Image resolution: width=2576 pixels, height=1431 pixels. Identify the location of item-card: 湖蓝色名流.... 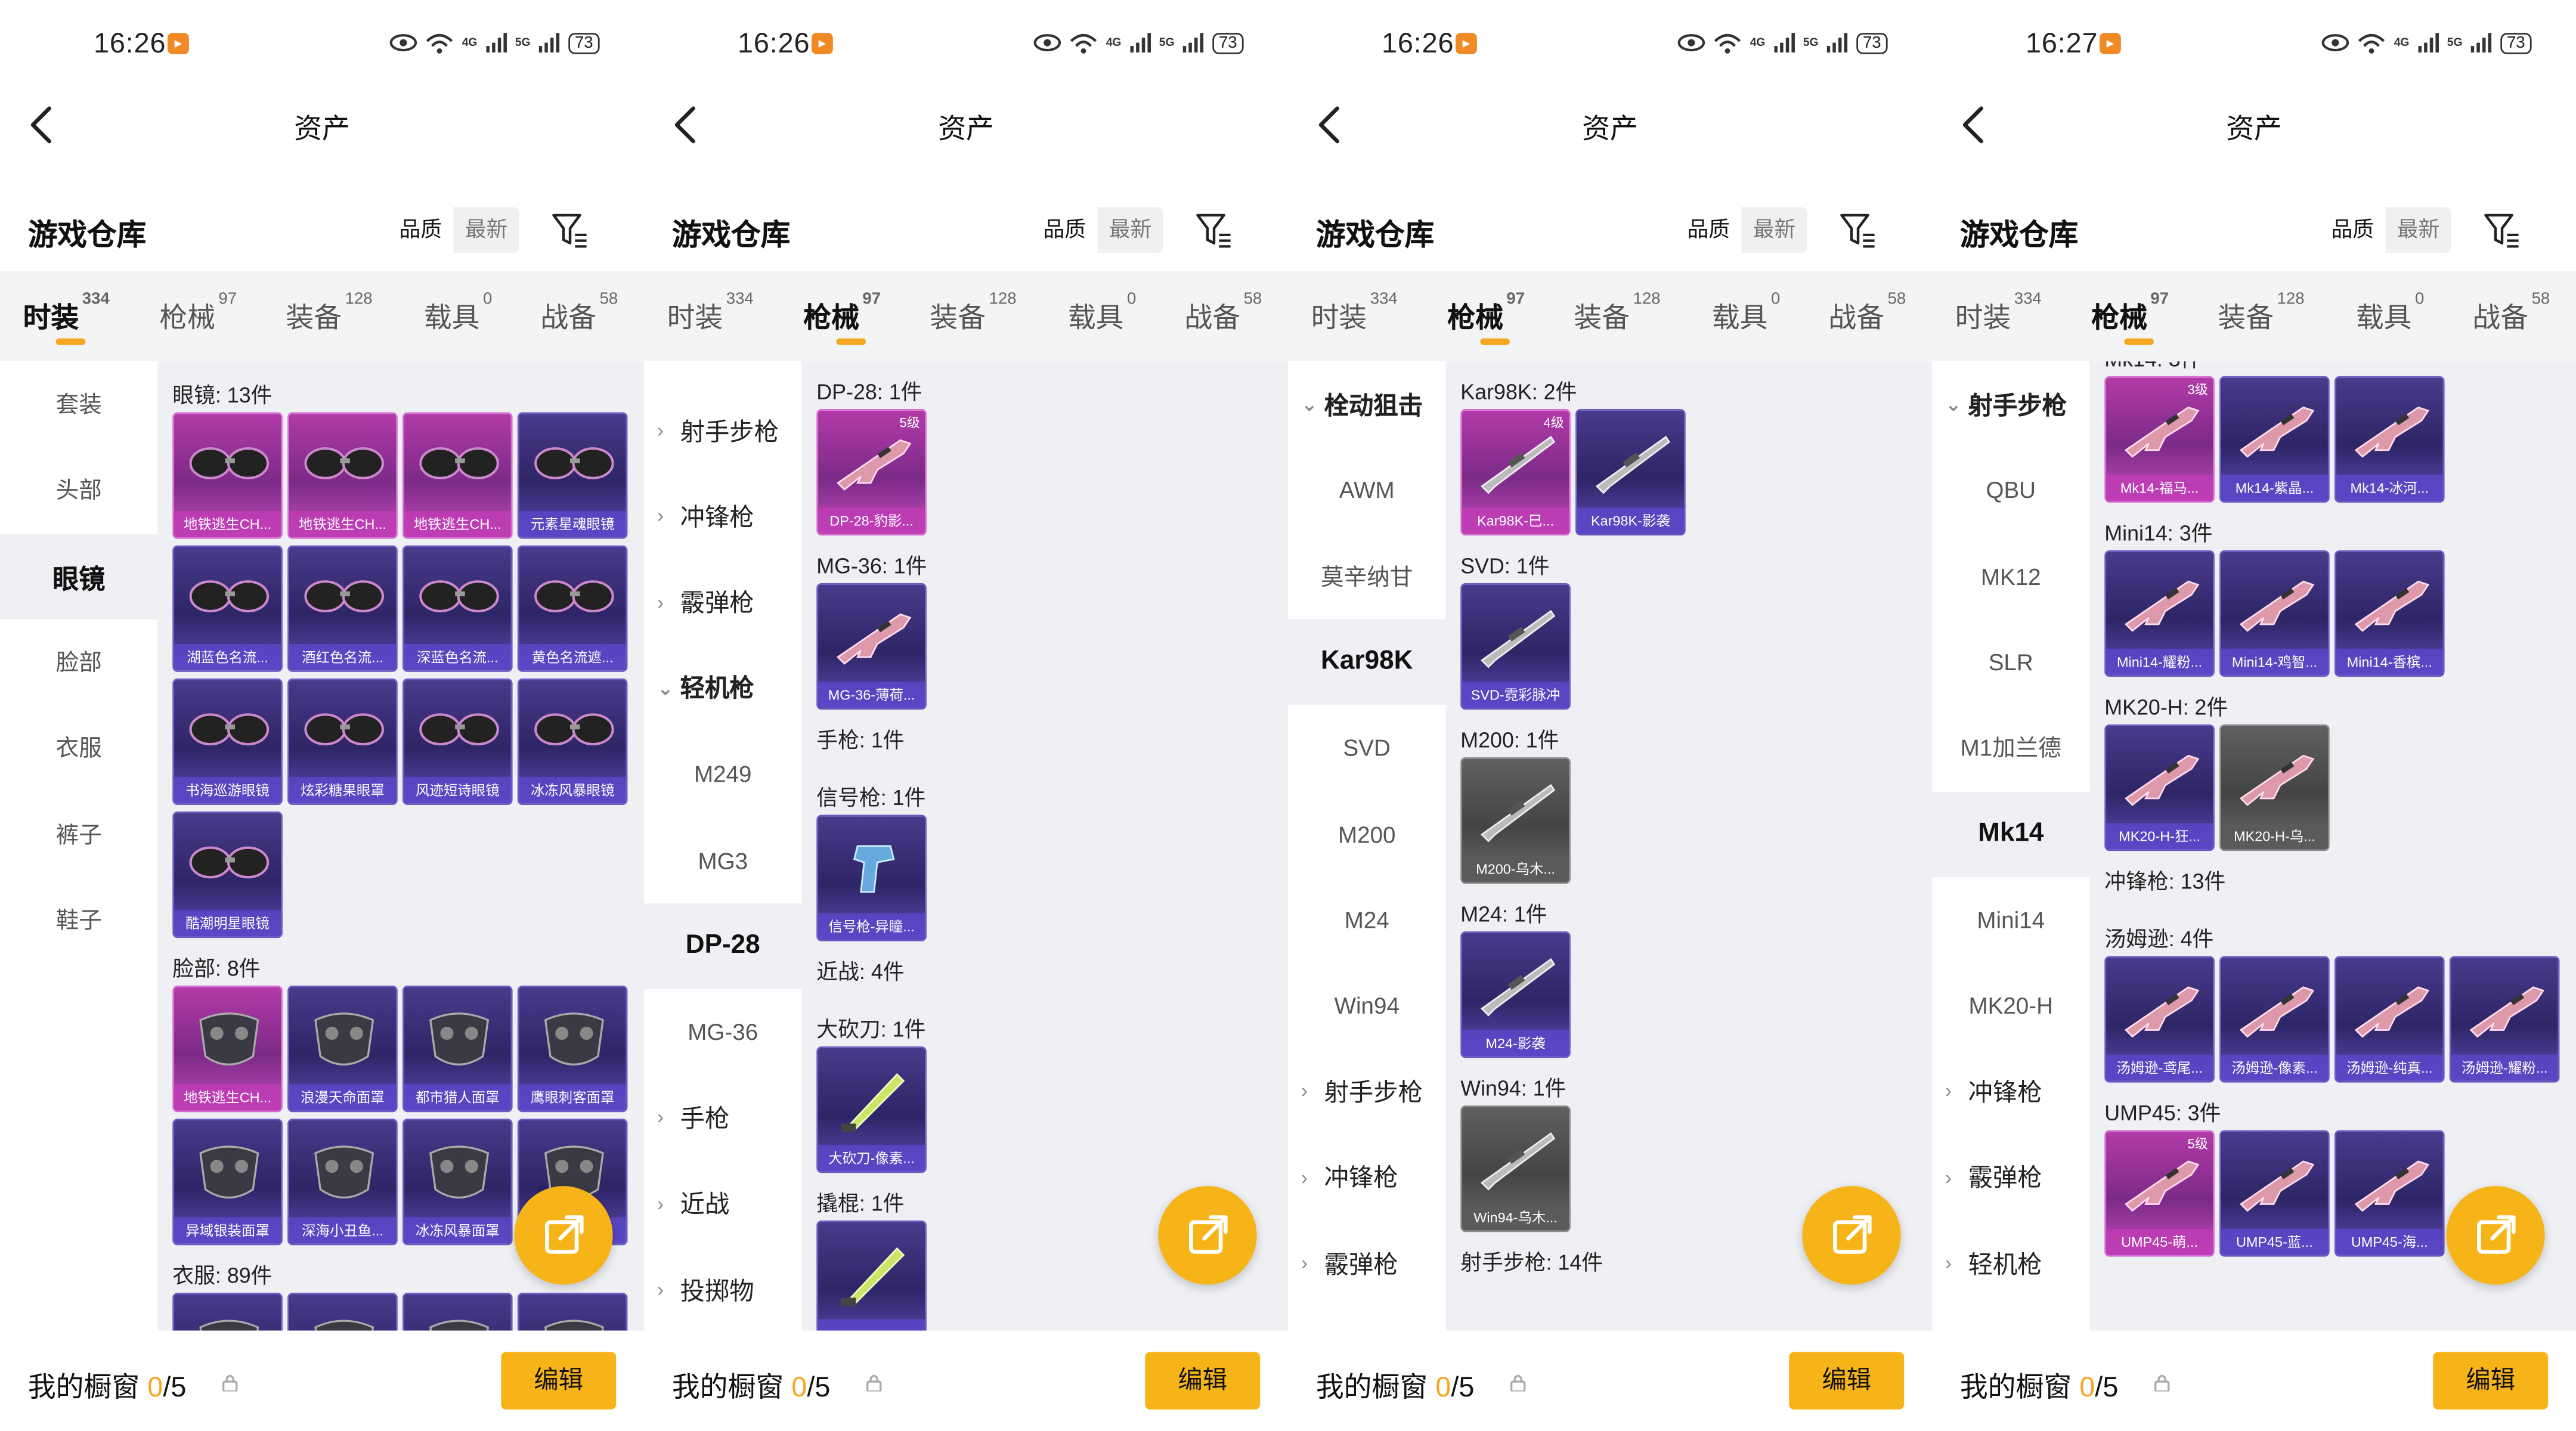
(228, 608).